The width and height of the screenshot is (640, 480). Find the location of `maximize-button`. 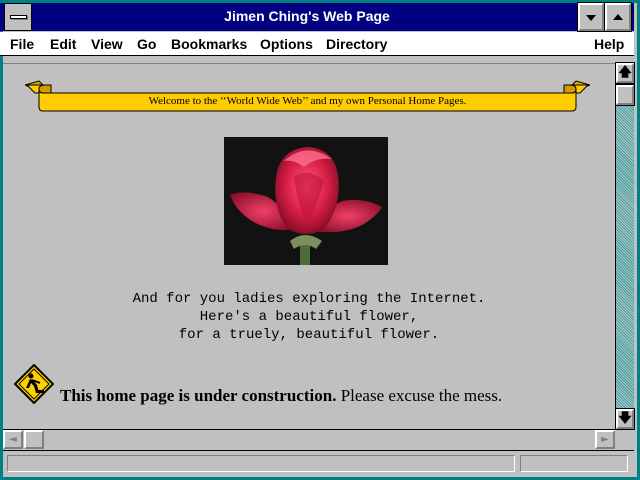

maximize-button is located at coordinates (618, 17).